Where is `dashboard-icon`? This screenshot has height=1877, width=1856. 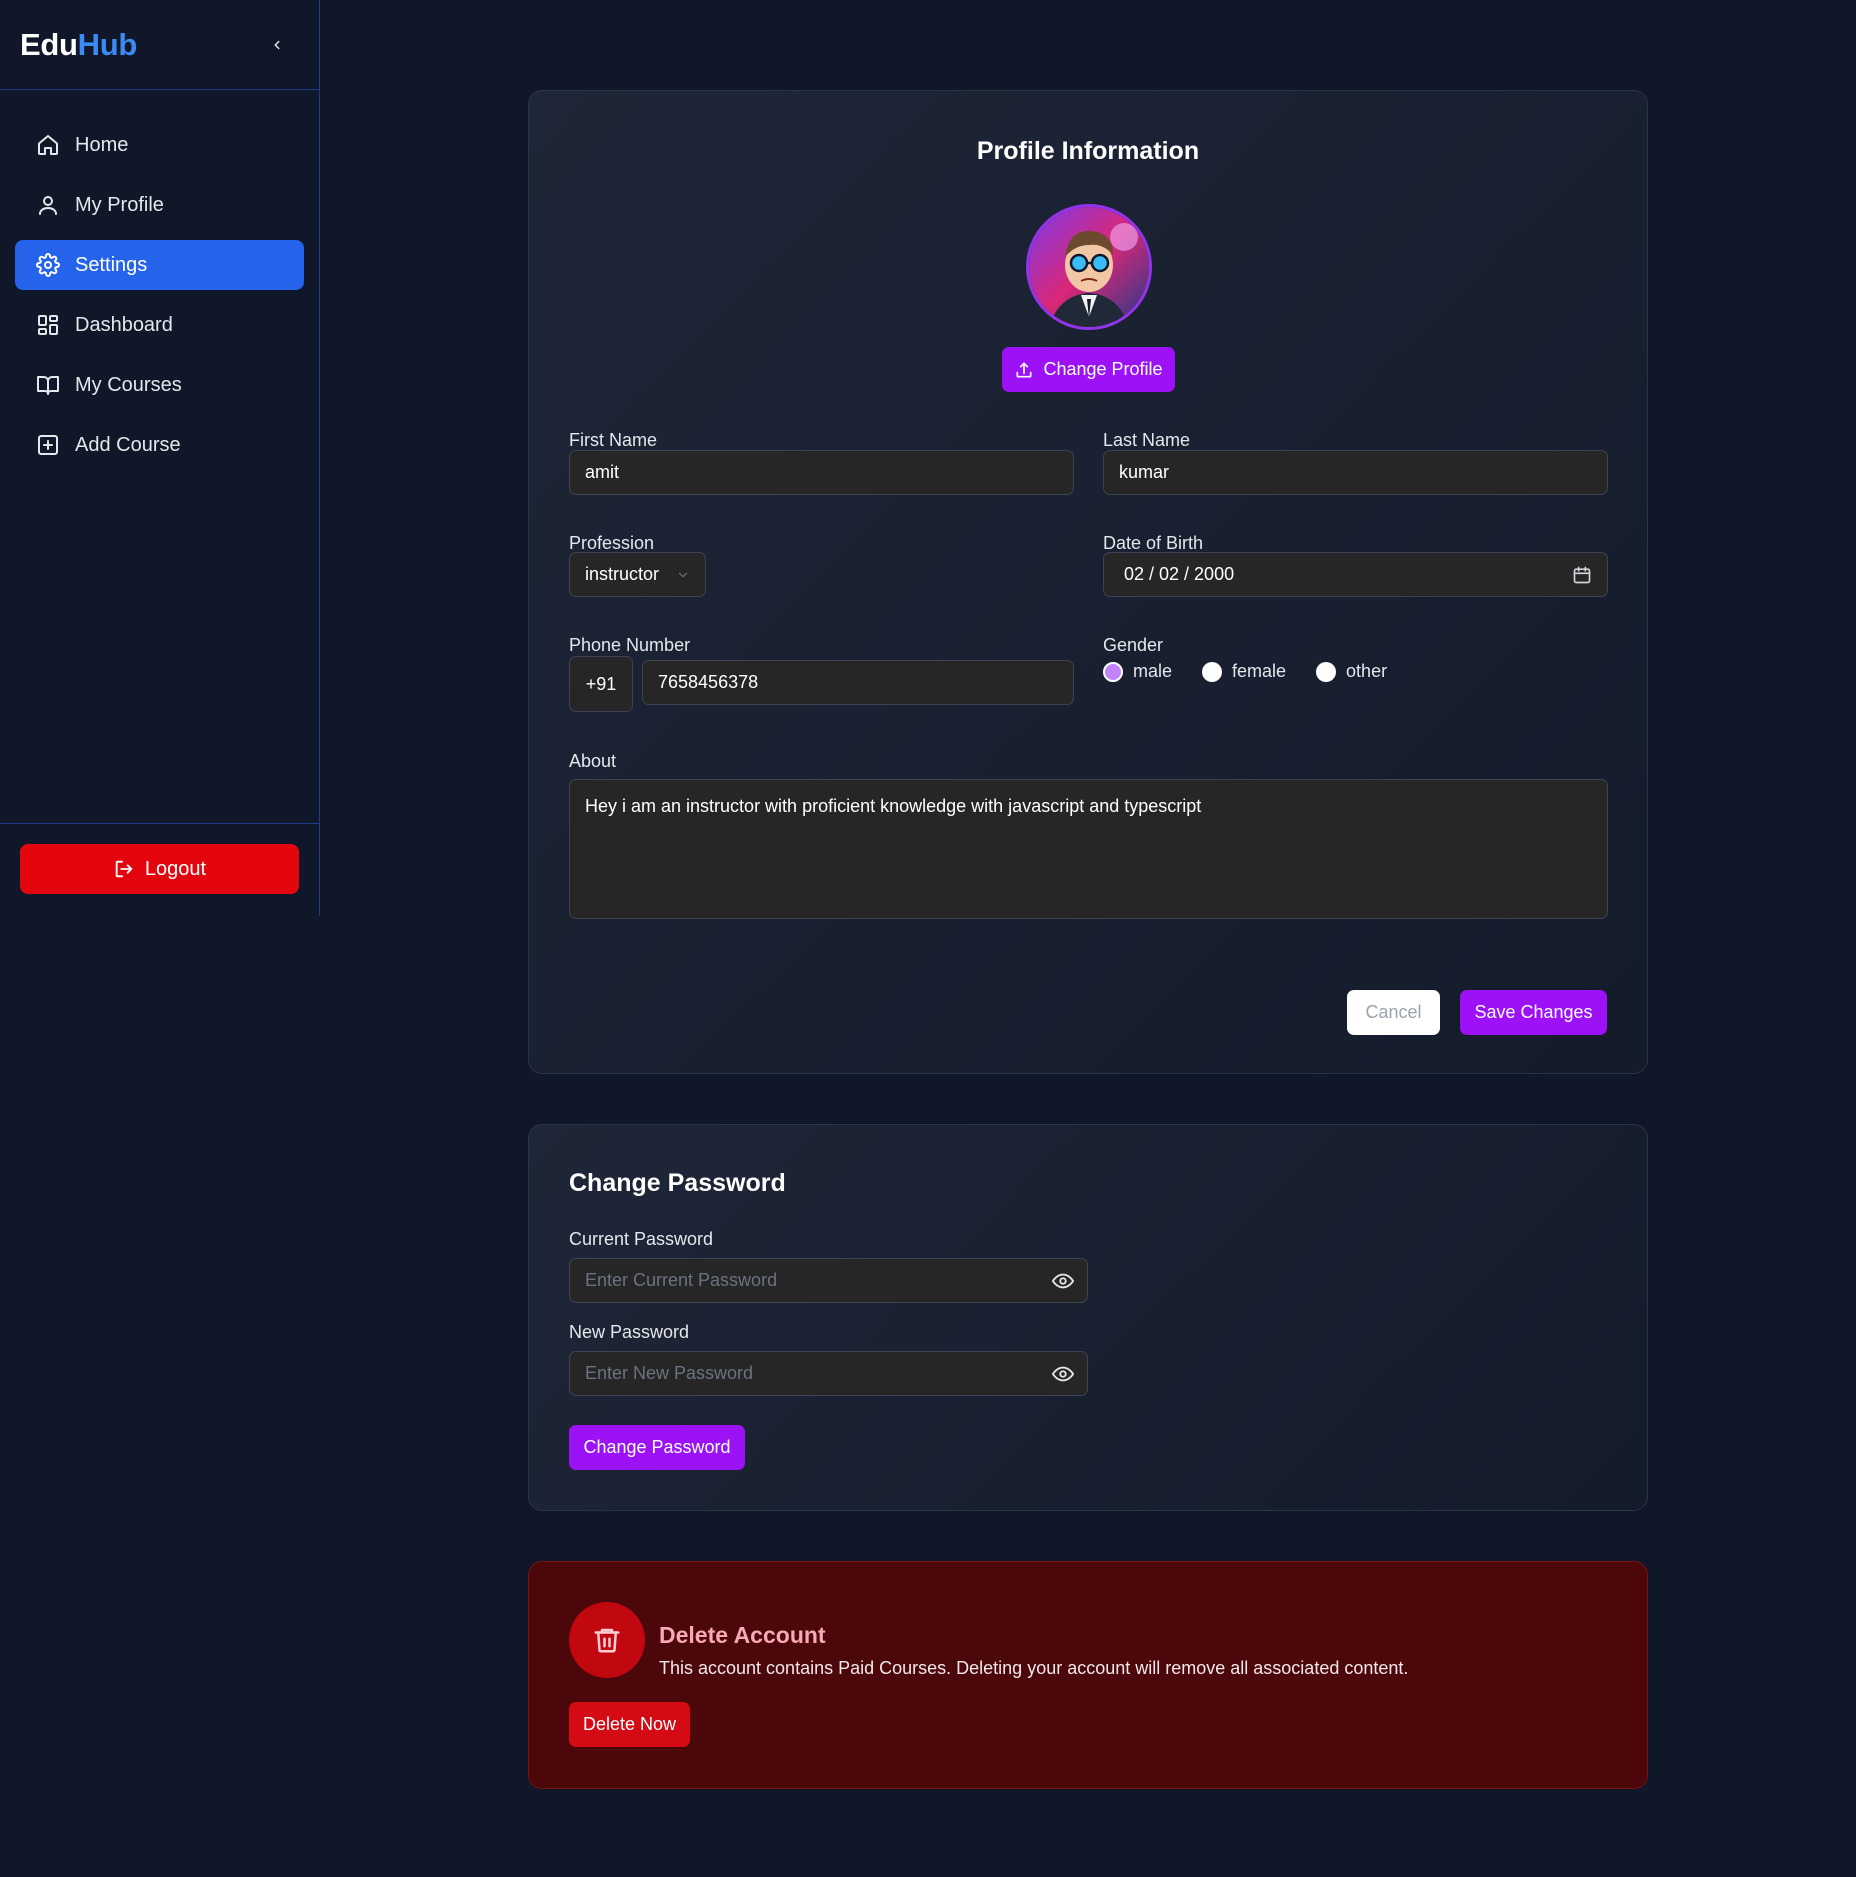
dashboard-icon is located at coordinates (48, 325).